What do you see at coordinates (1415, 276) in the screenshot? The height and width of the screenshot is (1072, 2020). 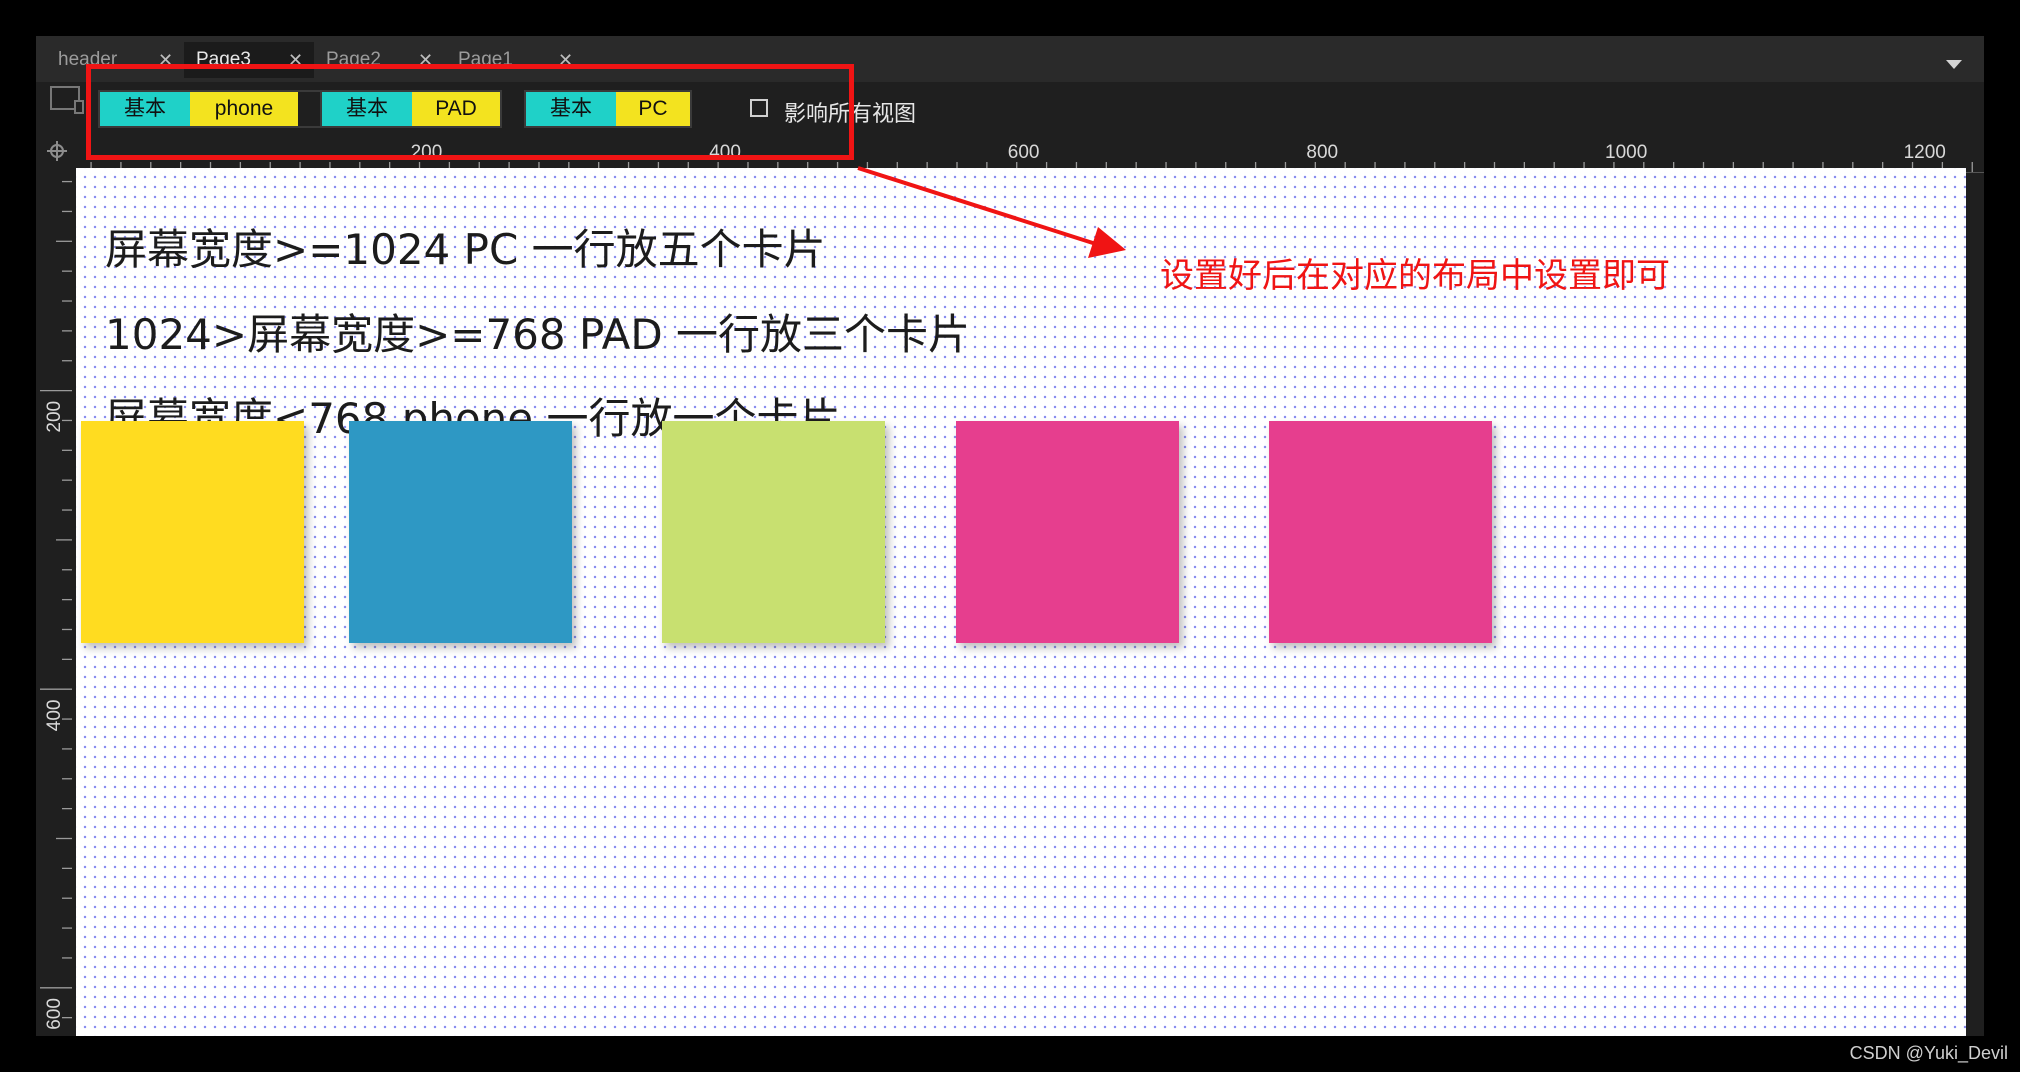 I see `annotation-text: 设置好后在对应的布局中设置即可` at bounding box center [1415, 276].